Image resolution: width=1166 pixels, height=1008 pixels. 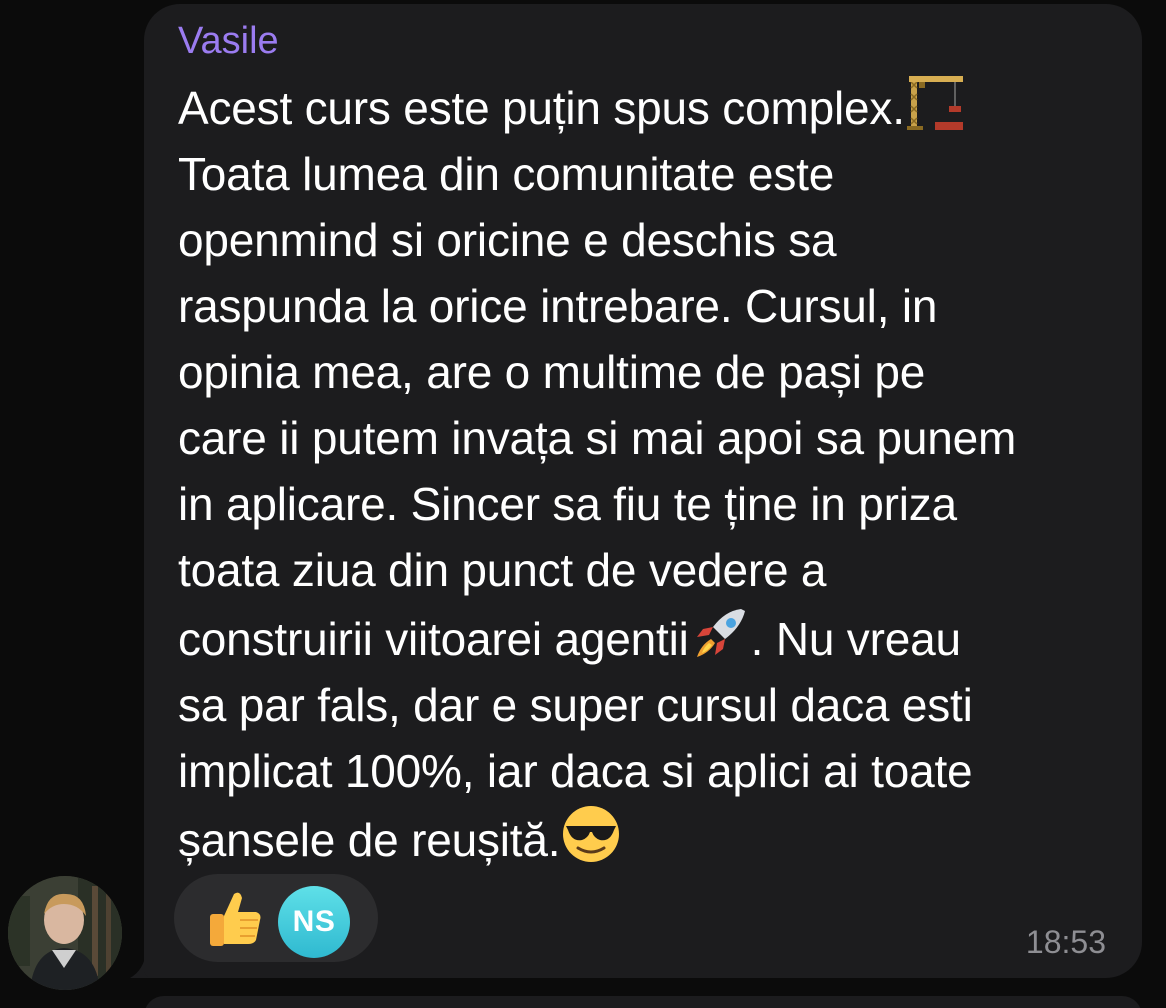 What do you see at coordinates (314, 922) in the screenshot?
I see `reactor-avatar: NS` at bounding box center [314, 922].